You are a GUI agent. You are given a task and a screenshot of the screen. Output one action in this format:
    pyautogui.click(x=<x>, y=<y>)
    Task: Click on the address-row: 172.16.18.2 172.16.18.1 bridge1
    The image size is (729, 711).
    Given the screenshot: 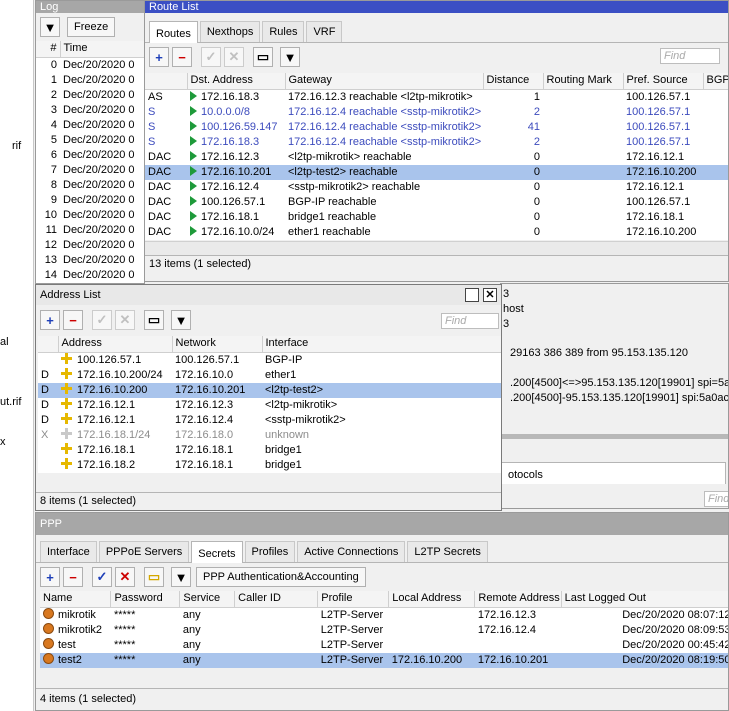 What is the action you would take?
    pyautogui.click(x=269, y=465)
    